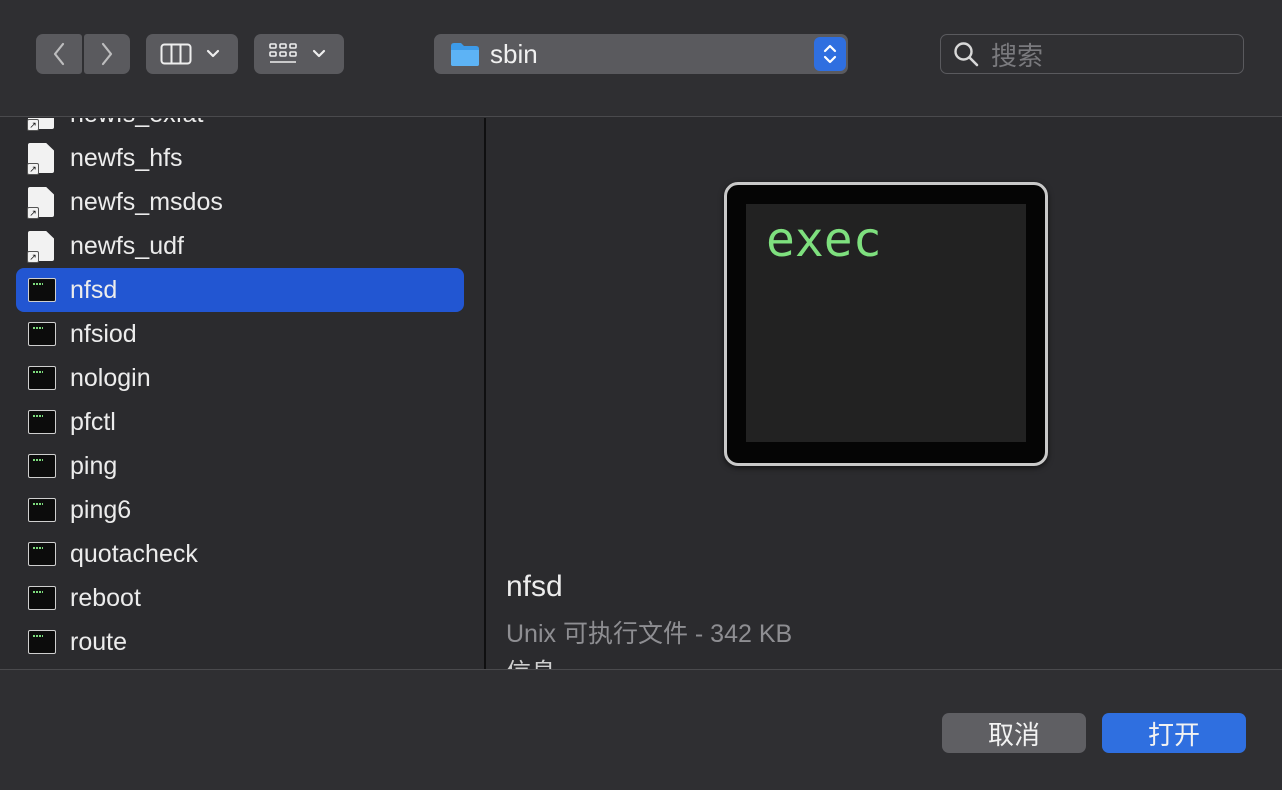 This screenshot has width=1282, height=790. Describe the element at coordinates (146, 201) in the screenshot. I see `file-name: newfs_msdos` at that location.